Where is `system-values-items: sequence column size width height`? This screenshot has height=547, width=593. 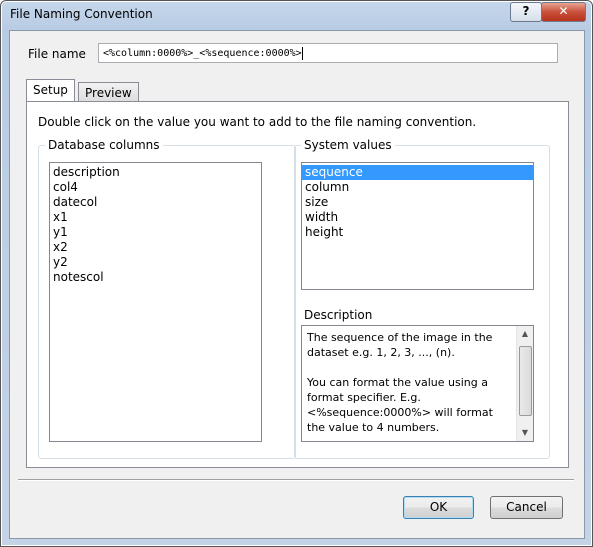 system-values-items: sequence column size width height is located at coordinates (417, 201).